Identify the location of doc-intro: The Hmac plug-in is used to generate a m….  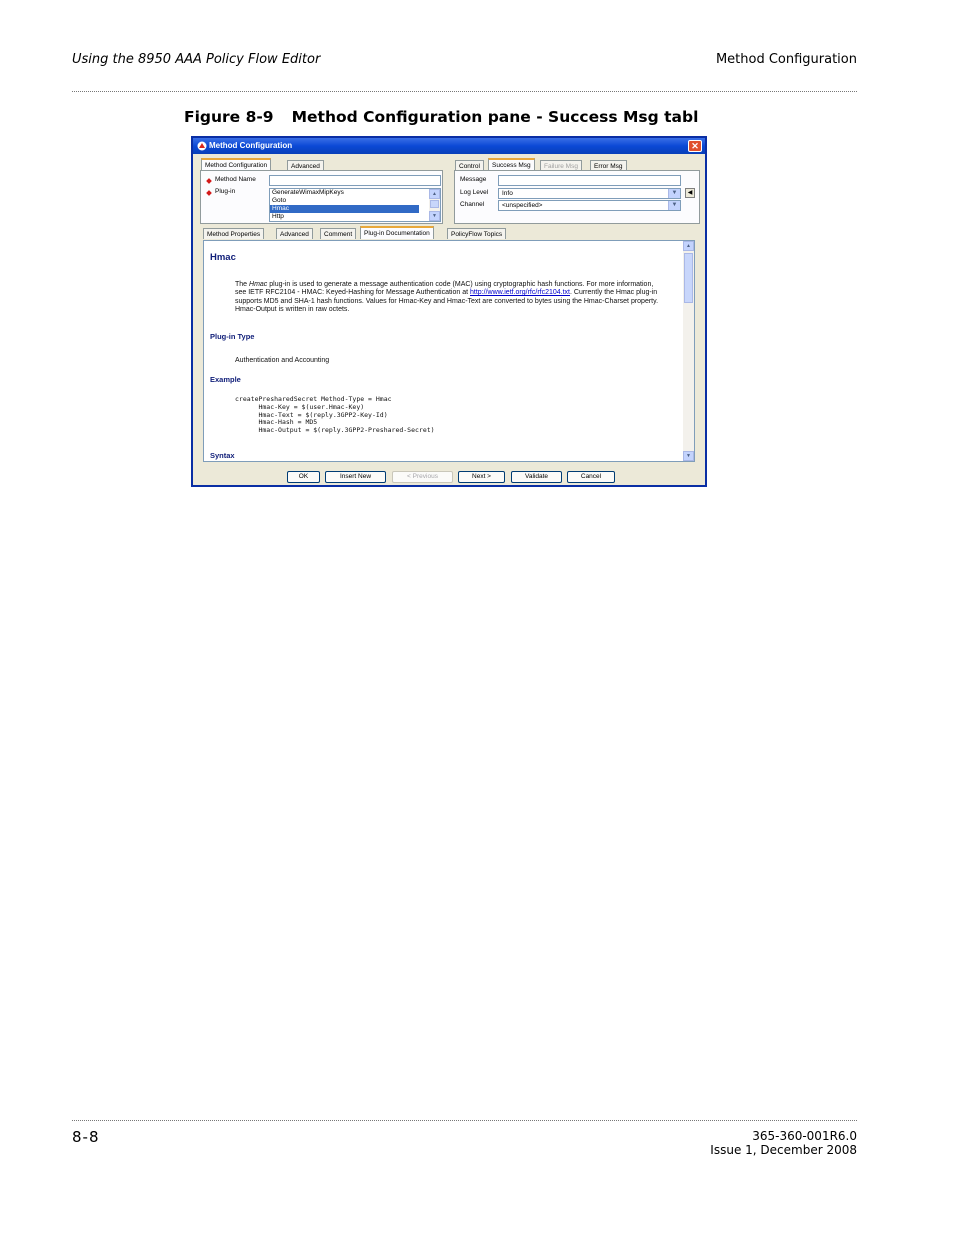
(450, 297).